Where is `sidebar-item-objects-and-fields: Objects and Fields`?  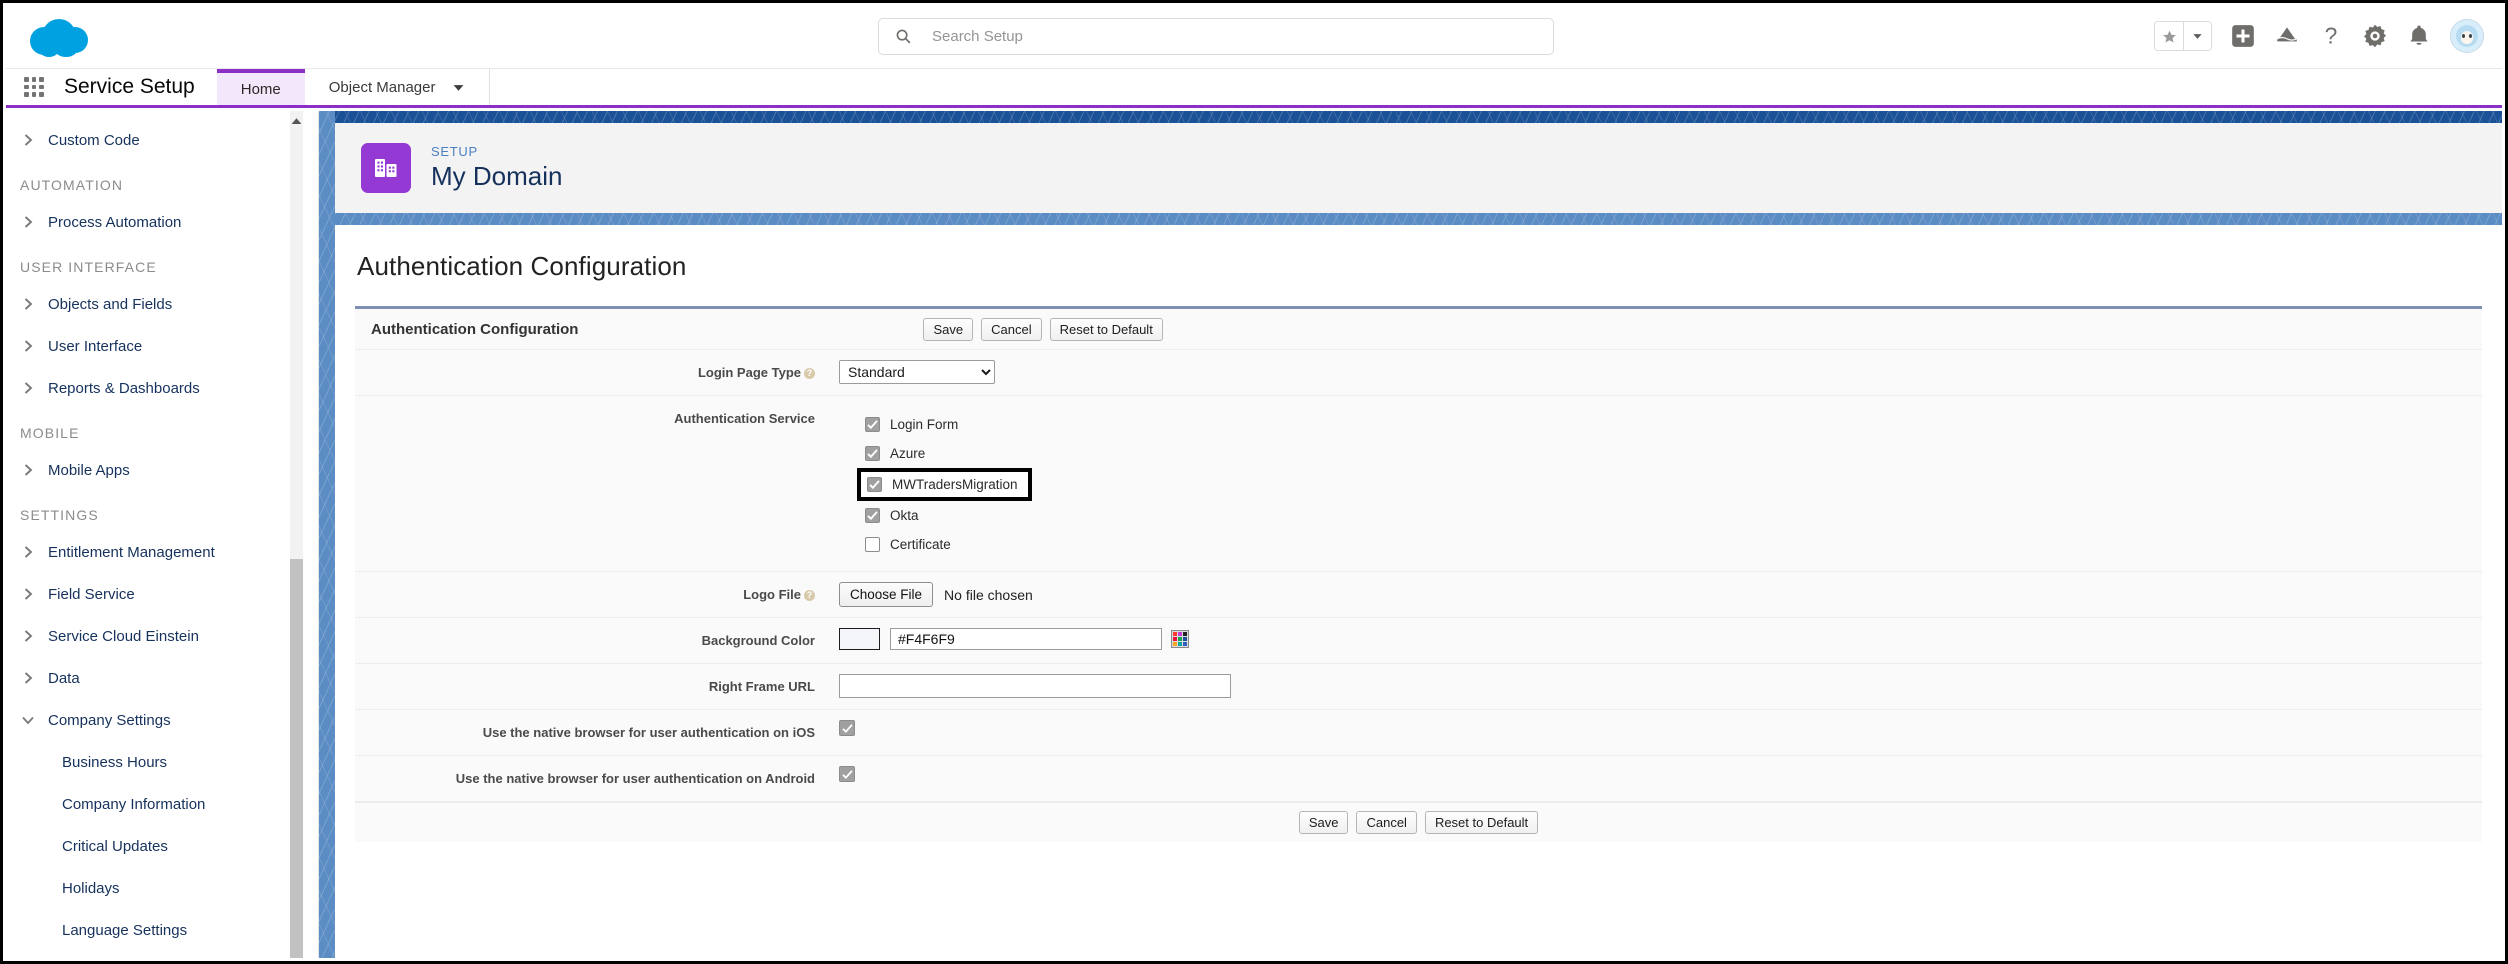 sidebar-item-objects-and-fields: Objects and Fields is located at coordinates (162, 304).